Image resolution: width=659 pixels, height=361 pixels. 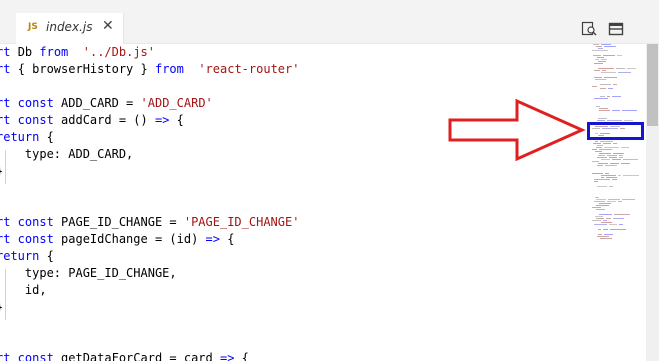 I want to click on code-line: rt const getDataForCard = card => {, so click(x=124, y=355).